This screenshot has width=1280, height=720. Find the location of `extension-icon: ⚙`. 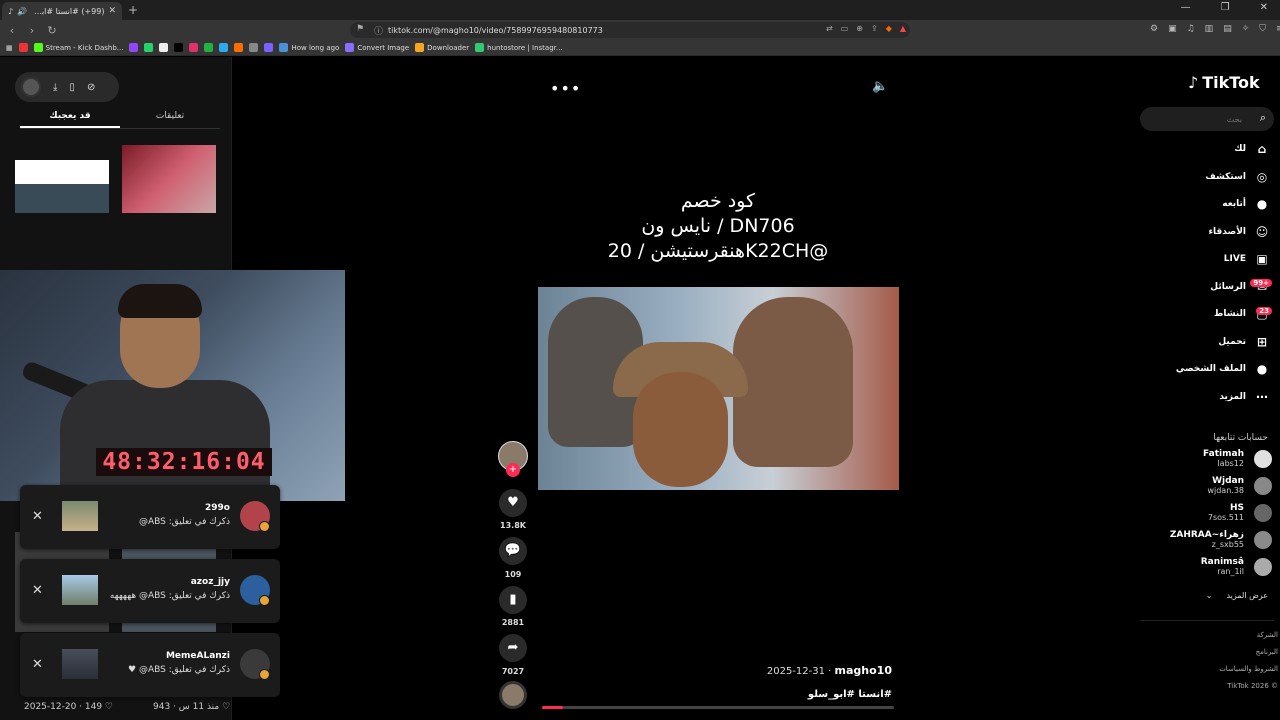

extension-icon: ⚙ is located at coordinates (1154, 29).